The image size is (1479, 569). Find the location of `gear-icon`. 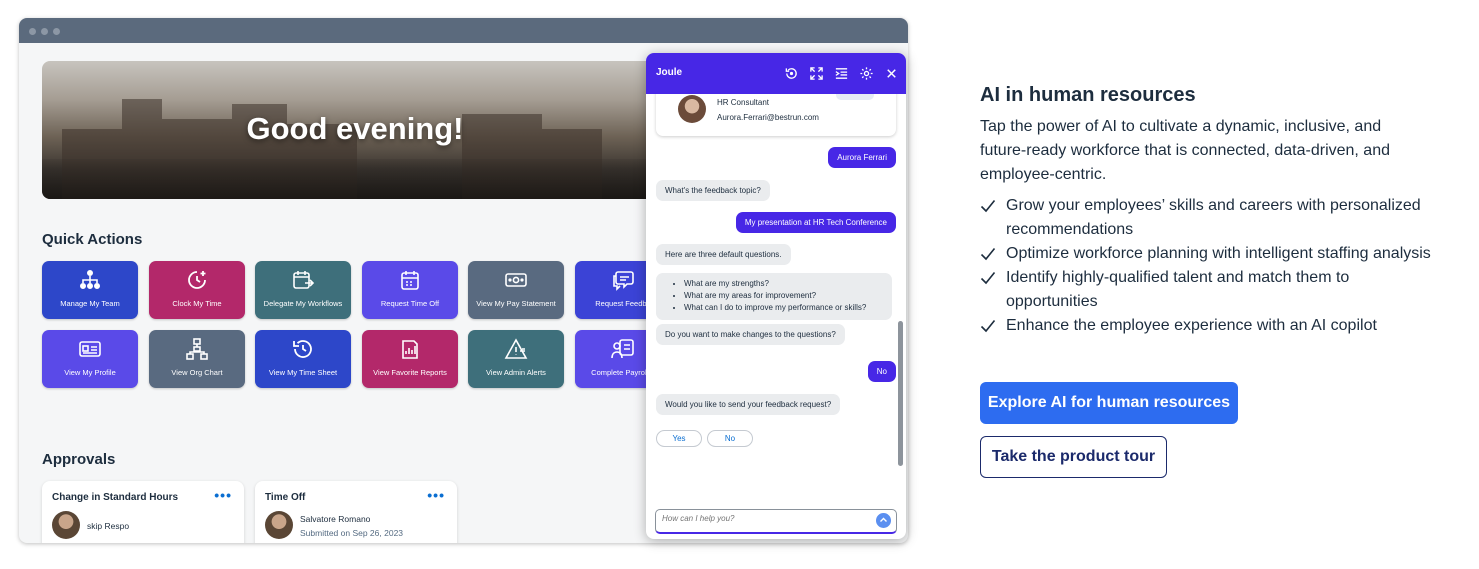

gear-icon is located at coordinates (866, 73).